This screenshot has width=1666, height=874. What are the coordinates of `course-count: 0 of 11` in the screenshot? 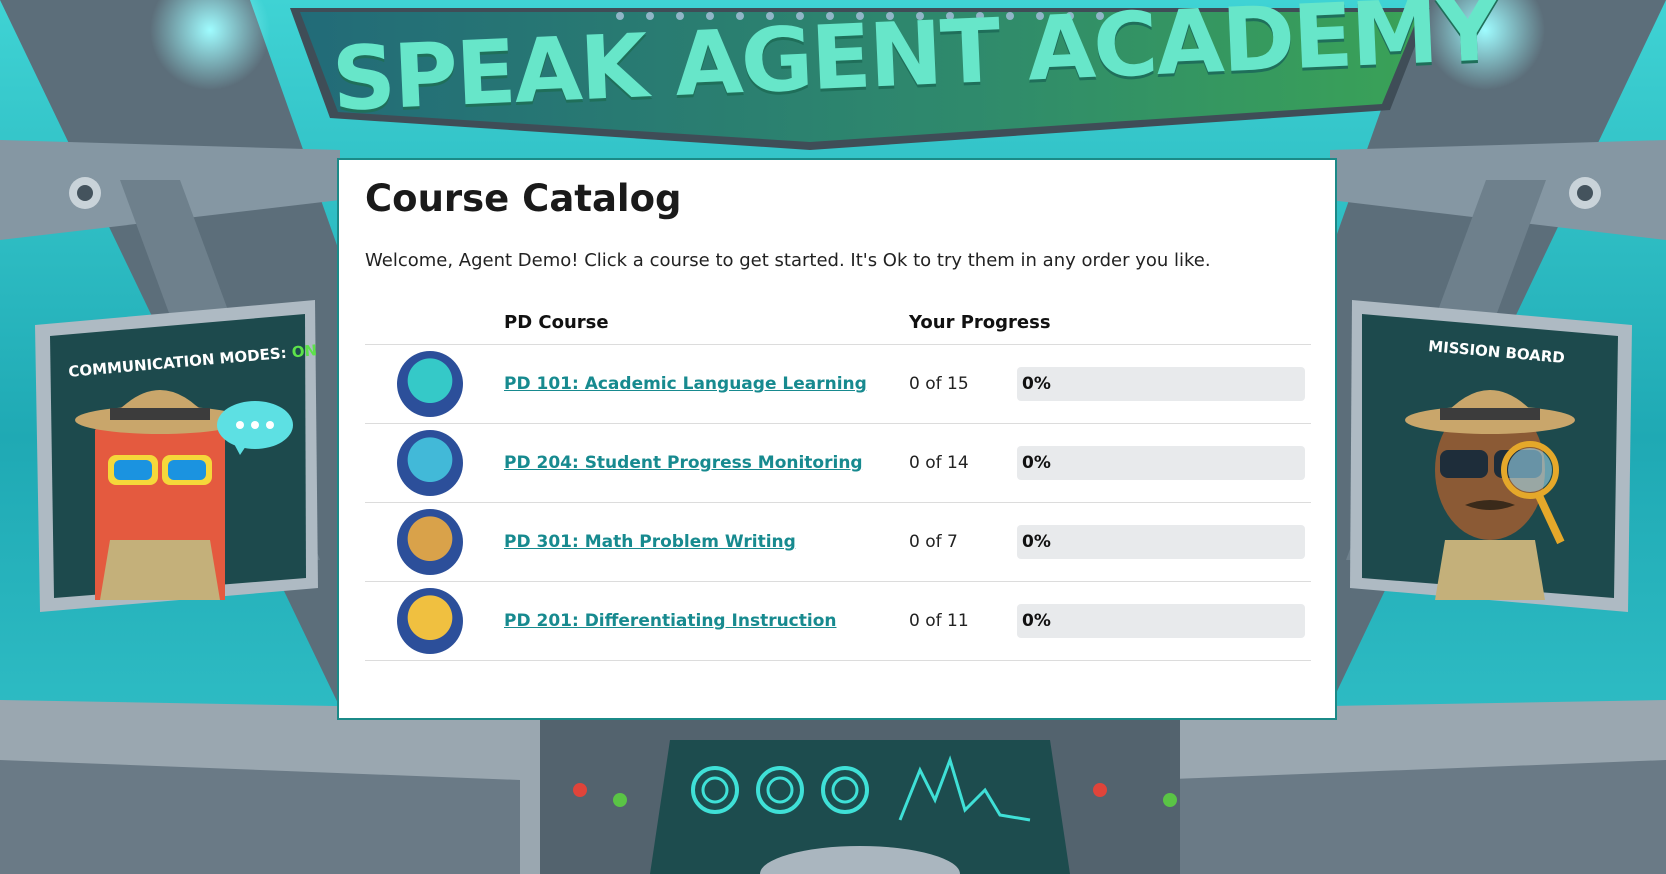 It's located at (939, 621).